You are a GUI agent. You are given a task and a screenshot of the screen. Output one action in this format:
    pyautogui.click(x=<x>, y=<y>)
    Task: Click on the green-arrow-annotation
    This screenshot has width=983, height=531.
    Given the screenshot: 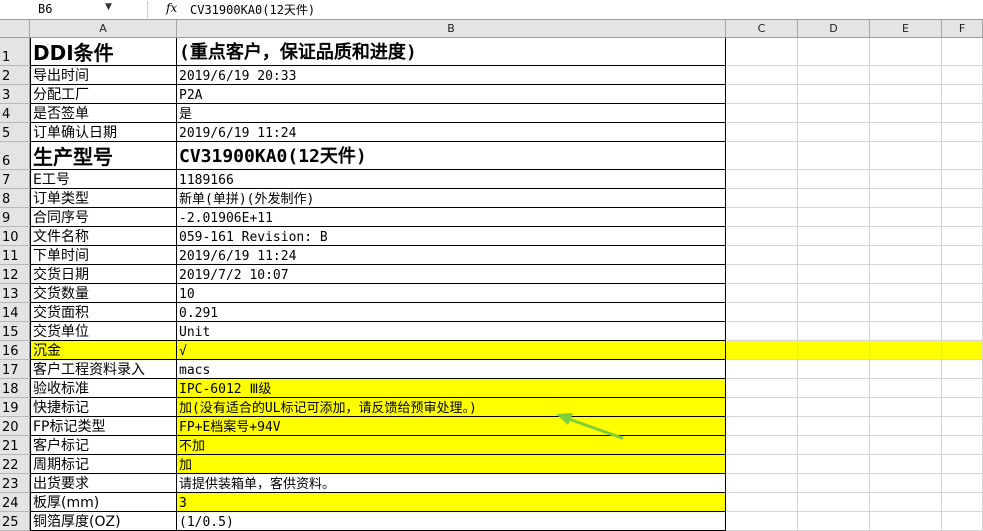 What is the action you would take?
    pyautogui.click(x=590, y=426)
    